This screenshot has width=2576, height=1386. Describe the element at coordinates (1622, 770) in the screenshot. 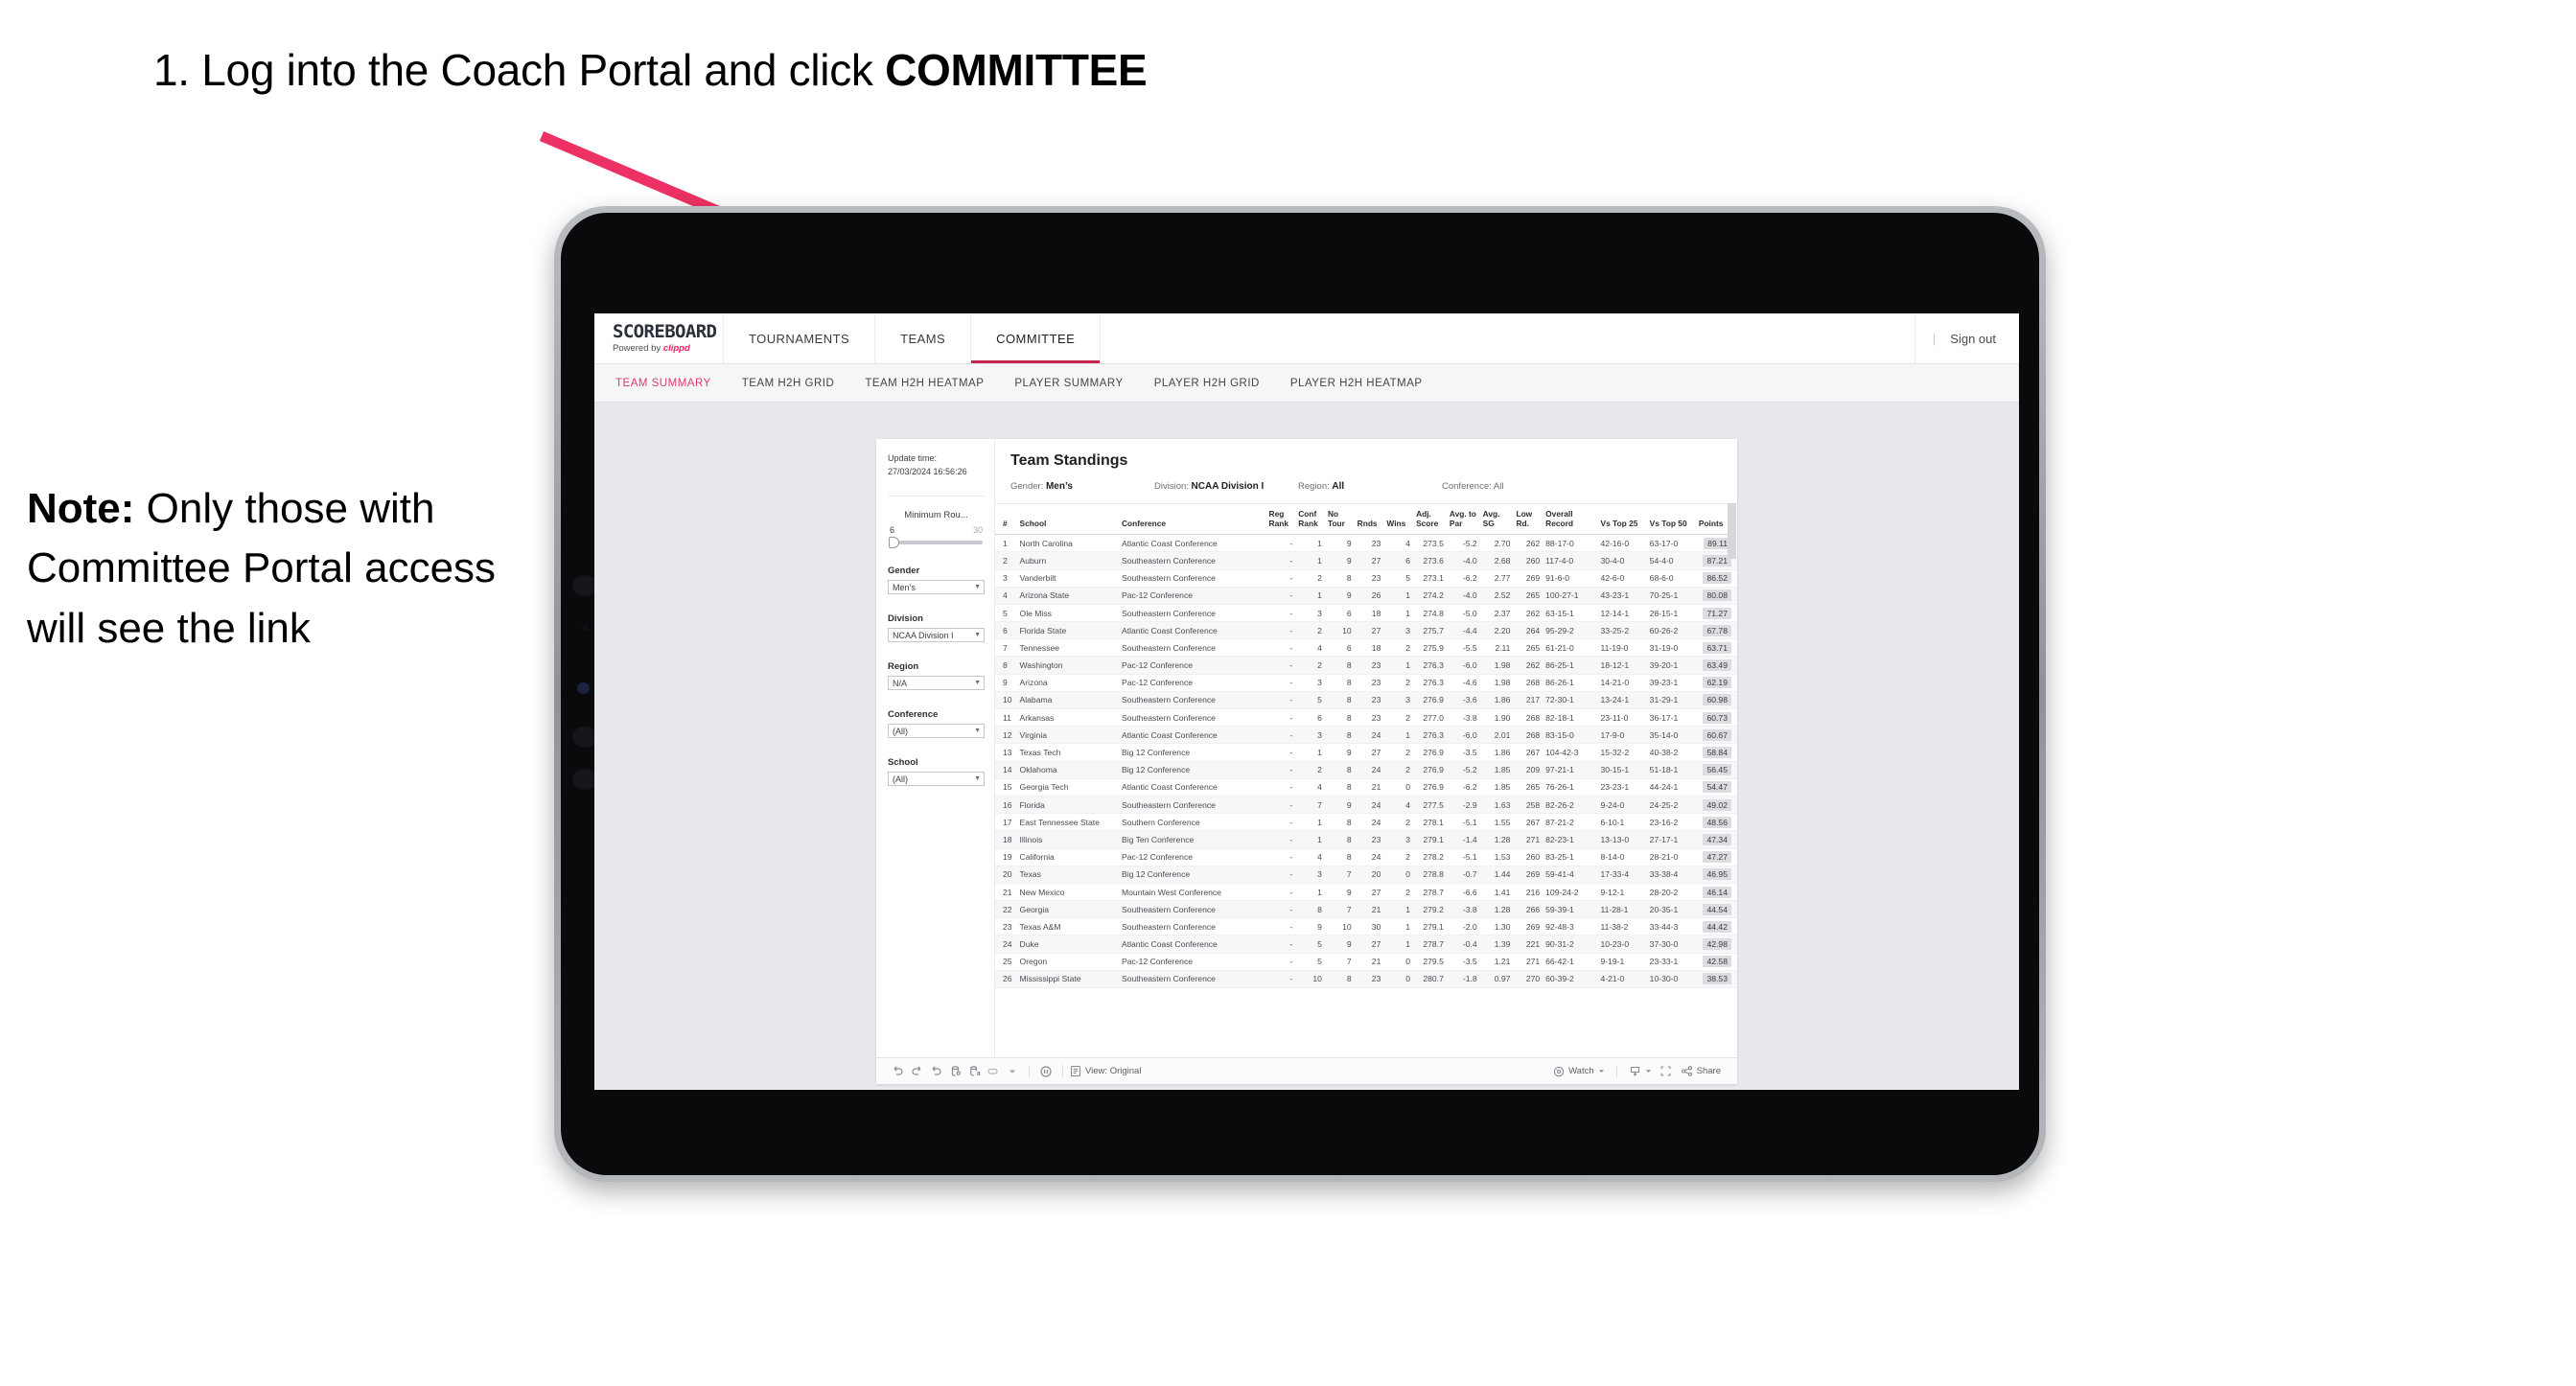

I see `cell-vs-top-25: 30-15-1` at that location.